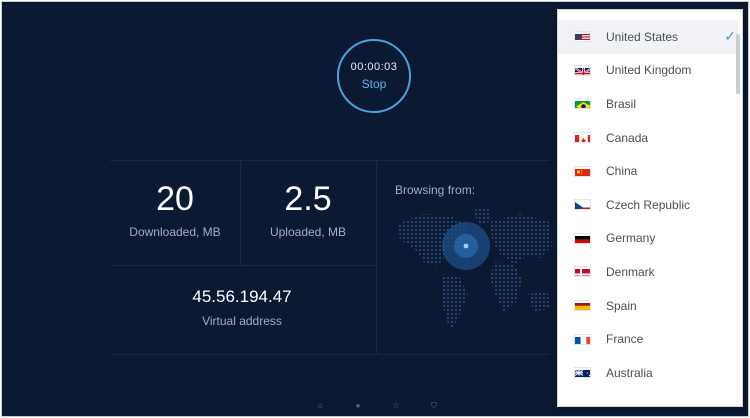  Describe the element at coordinates (621, 103) in the screenshot. I see `country-name: Brasil` at that location.